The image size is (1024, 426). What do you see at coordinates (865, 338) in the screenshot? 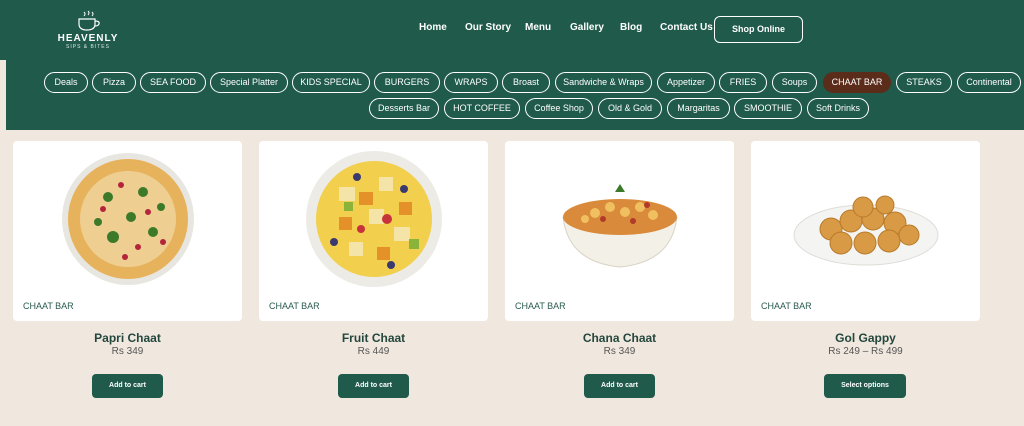
I see `product-name: Gol Gappy` at bounding box center [865, 338].